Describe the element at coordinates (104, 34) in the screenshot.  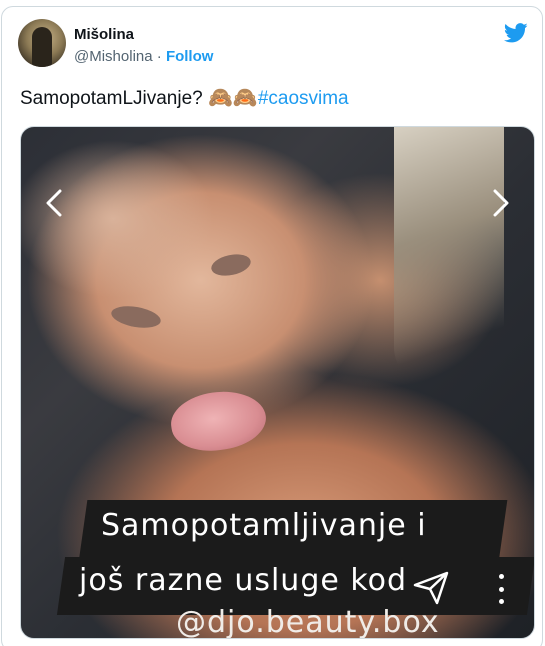
I see `author-name: Mišolina` at that location.